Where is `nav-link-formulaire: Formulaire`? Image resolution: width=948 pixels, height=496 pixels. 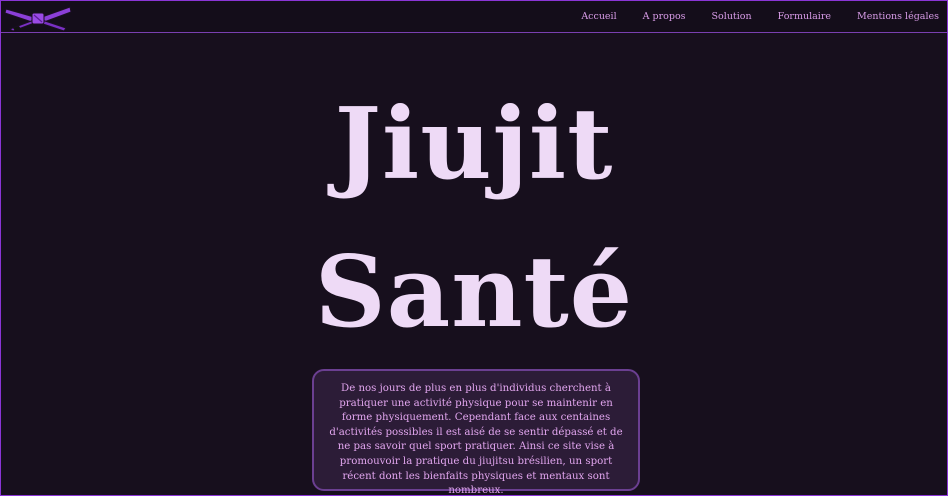 nav-link-formulaire: Formulaire is located at coordinates (804, 16).